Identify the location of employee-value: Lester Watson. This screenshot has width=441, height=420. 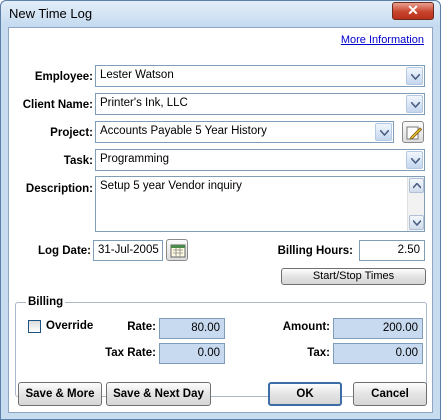
(137, 75).